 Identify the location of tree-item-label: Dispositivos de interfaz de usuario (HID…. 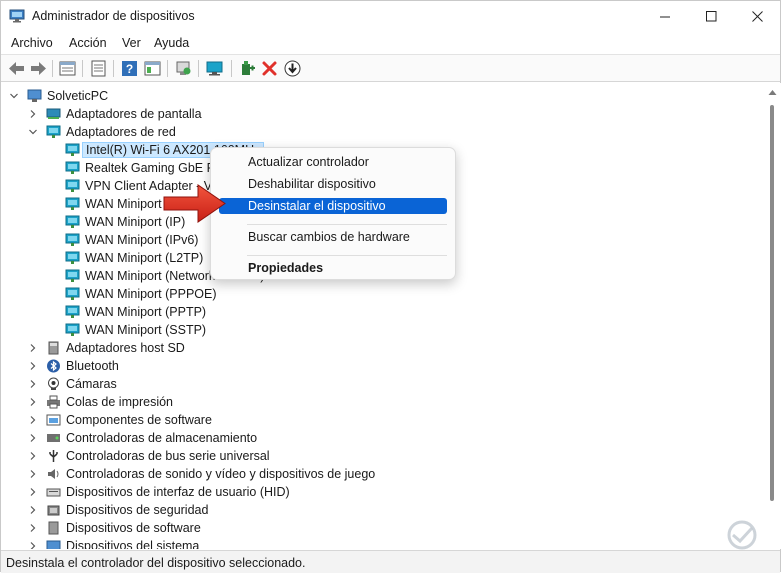
(178, 492).